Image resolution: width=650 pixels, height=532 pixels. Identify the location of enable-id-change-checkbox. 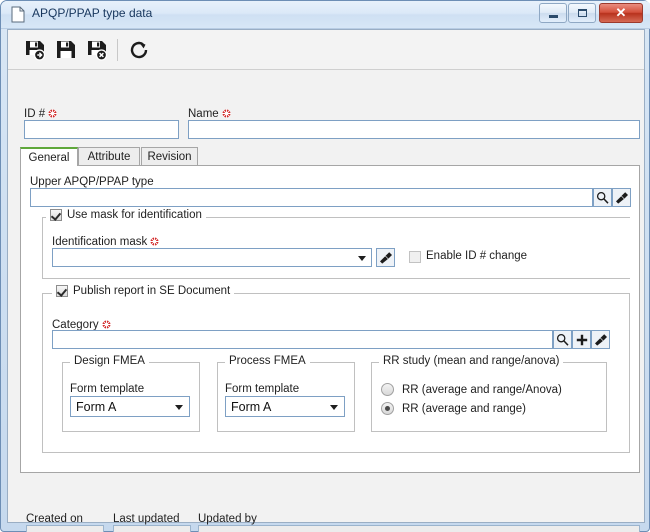
(415, 257).